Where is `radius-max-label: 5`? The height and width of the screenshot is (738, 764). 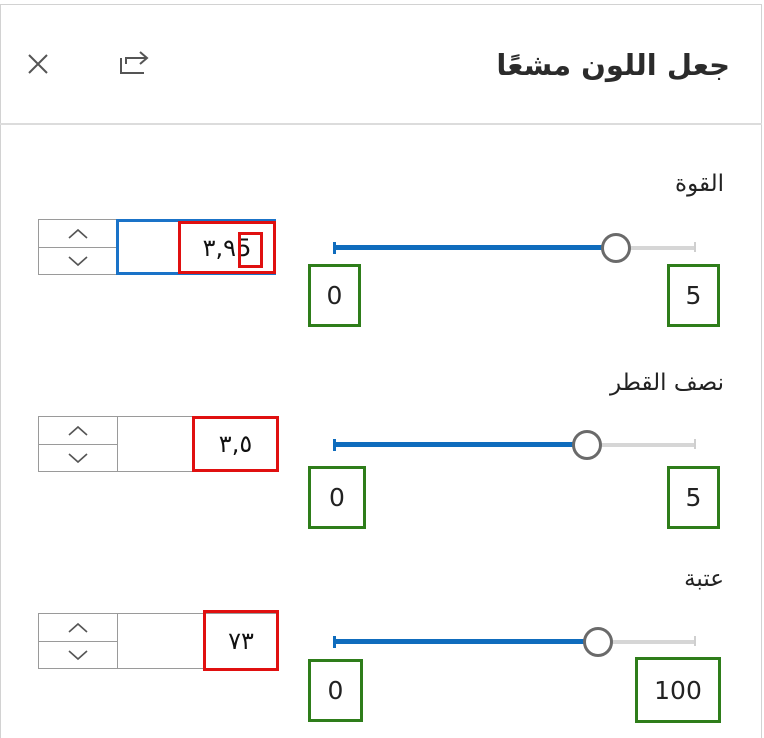
radius-max-label: 5 is located at coordinates (693, 497).